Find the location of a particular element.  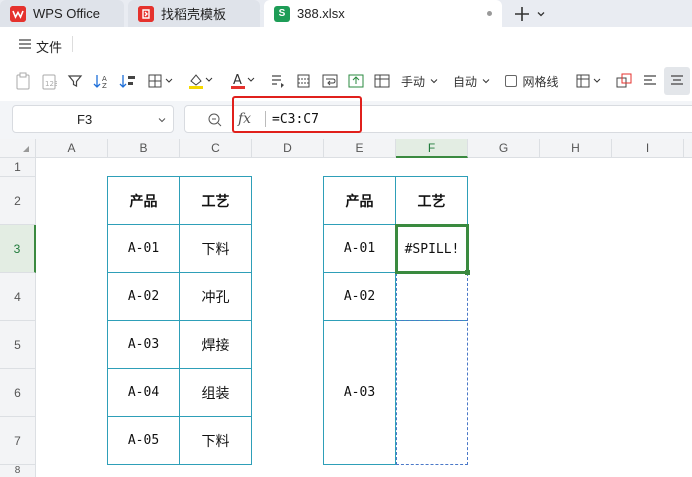

row-header-4: 4 is located at coordinates (18, 297).